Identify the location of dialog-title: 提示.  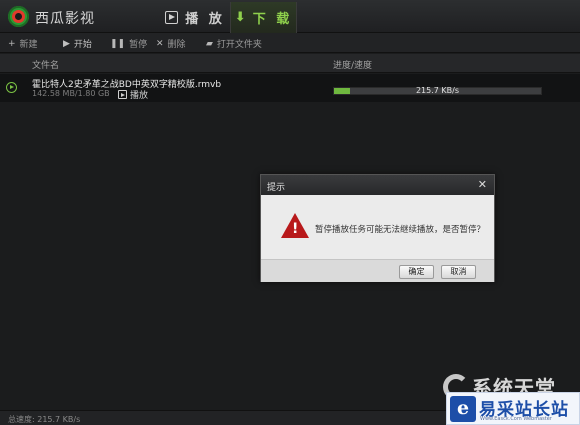
(276, 188).